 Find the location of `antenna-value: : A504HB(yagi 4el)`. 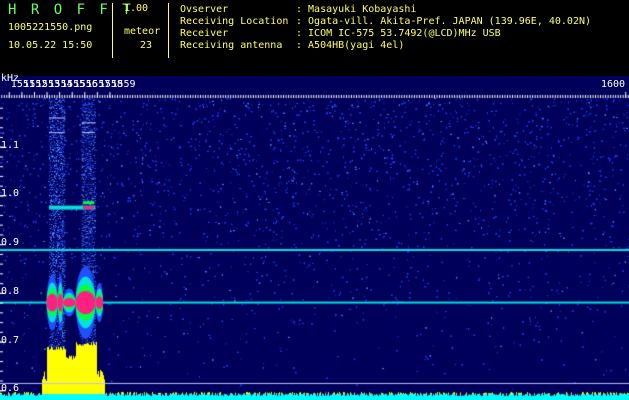

antenna-value: : A504HB(yagi 4el) is located at coordinates (350, 45).